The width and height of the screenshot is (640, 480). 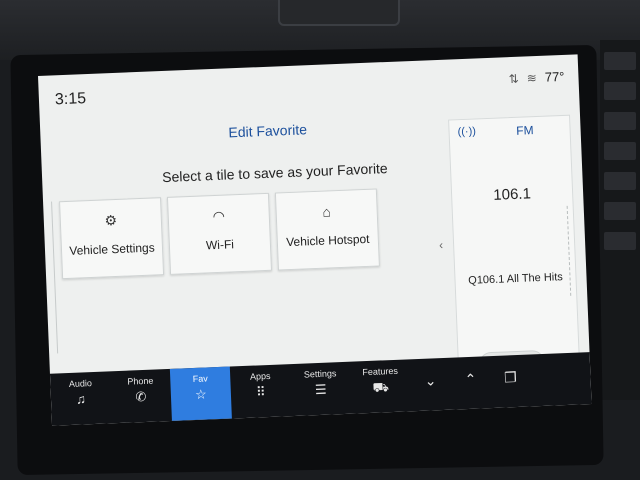 I want to click on chevron-down-icon: ⌄, so click(x=430, y=380).